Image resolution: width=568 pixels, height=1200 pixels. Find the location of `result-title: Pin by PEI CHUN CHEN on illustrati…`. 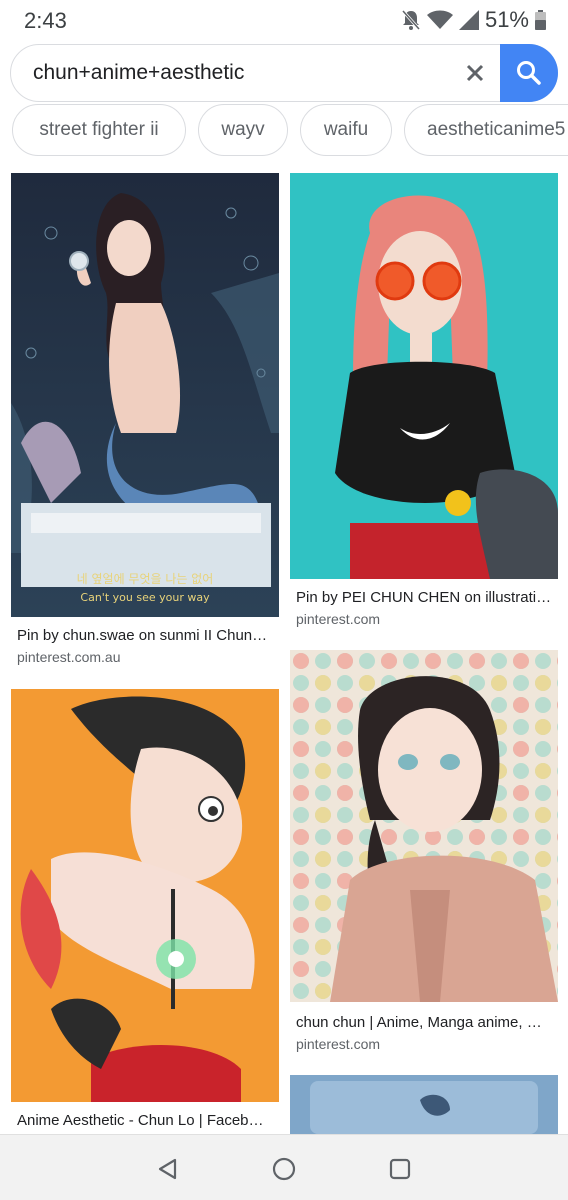

result-title: Pin by PEI CHUN CHEN on illustrati… is located at coordinates (427, 597).